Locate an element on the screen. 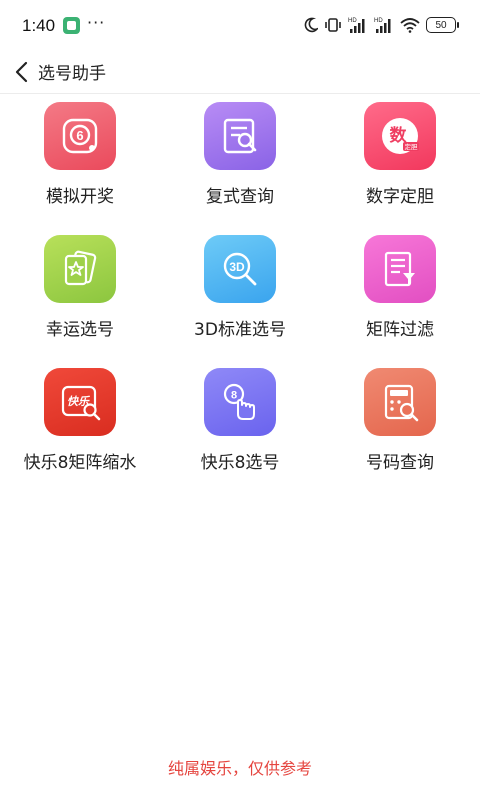 This screenshot has height=800, width=480. lottery-ball-icon: 6 is located at coordinates (80, 136).